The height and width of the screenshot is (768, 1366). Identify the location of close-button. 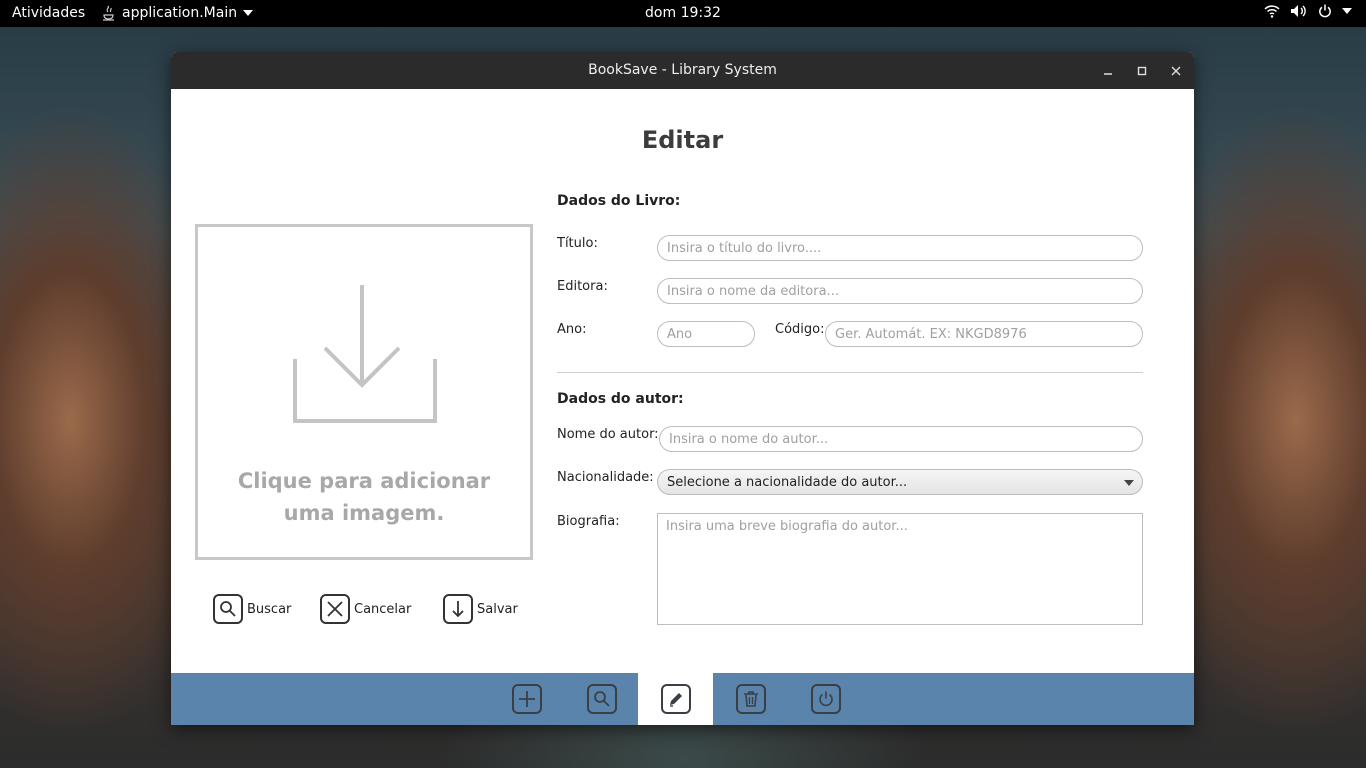
(1176, 71).